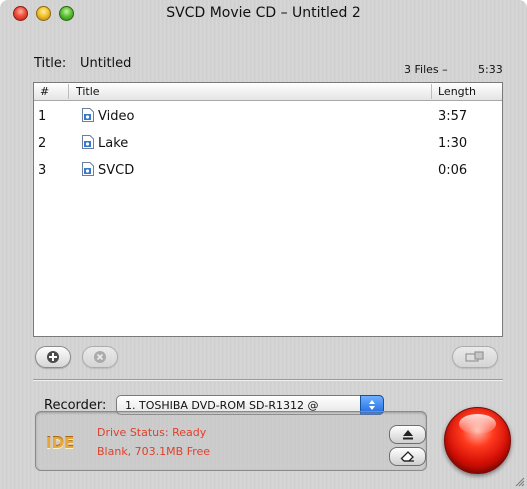 This screenshot has width=527, height=489. I want to click on remove-button, so click(100, 357).